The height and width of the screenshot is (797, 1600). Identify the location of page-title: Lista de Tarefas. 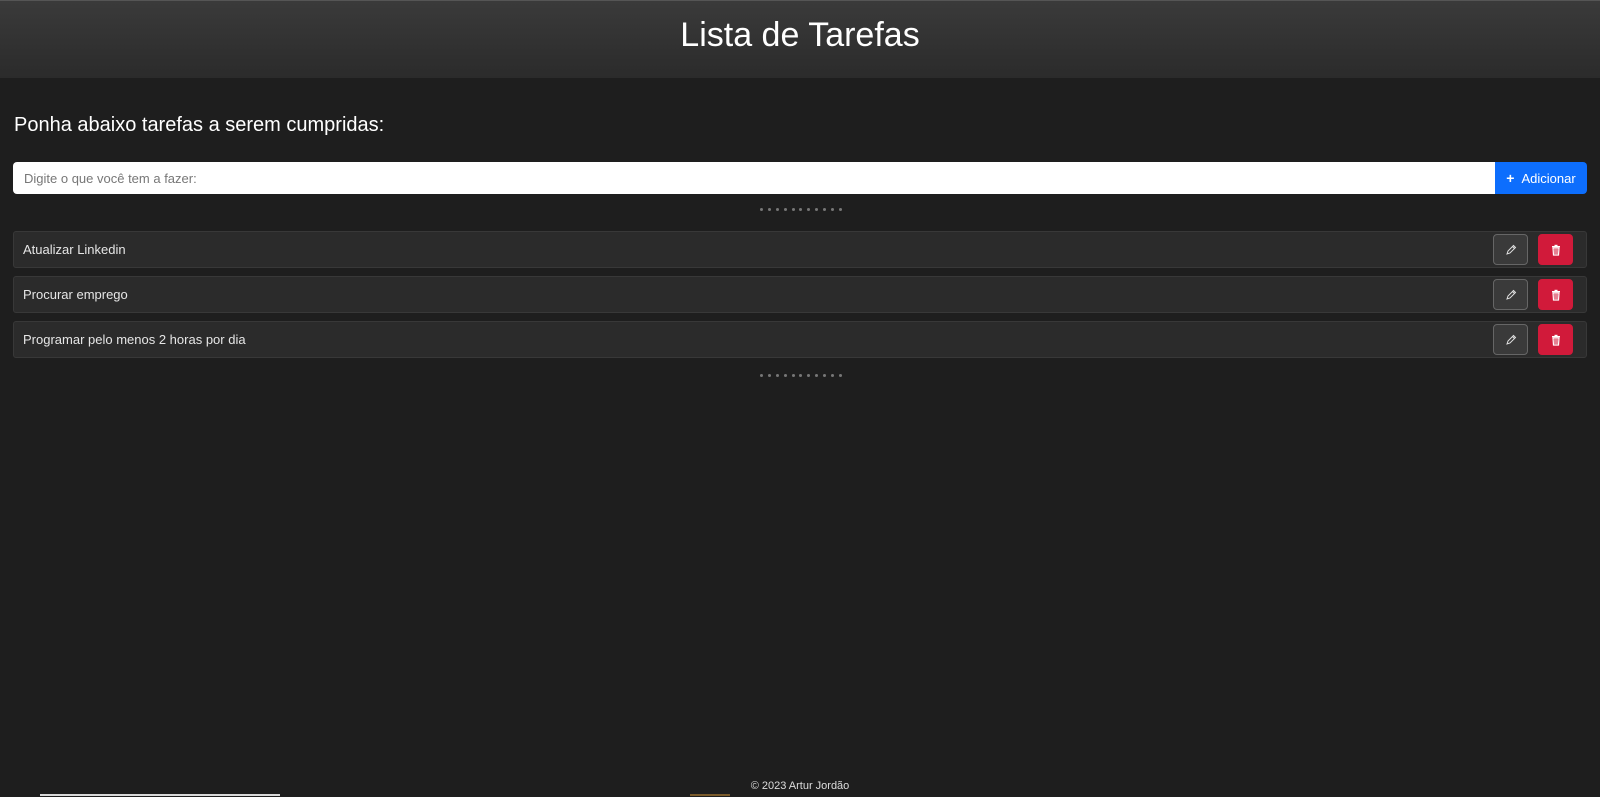
(800, 35).